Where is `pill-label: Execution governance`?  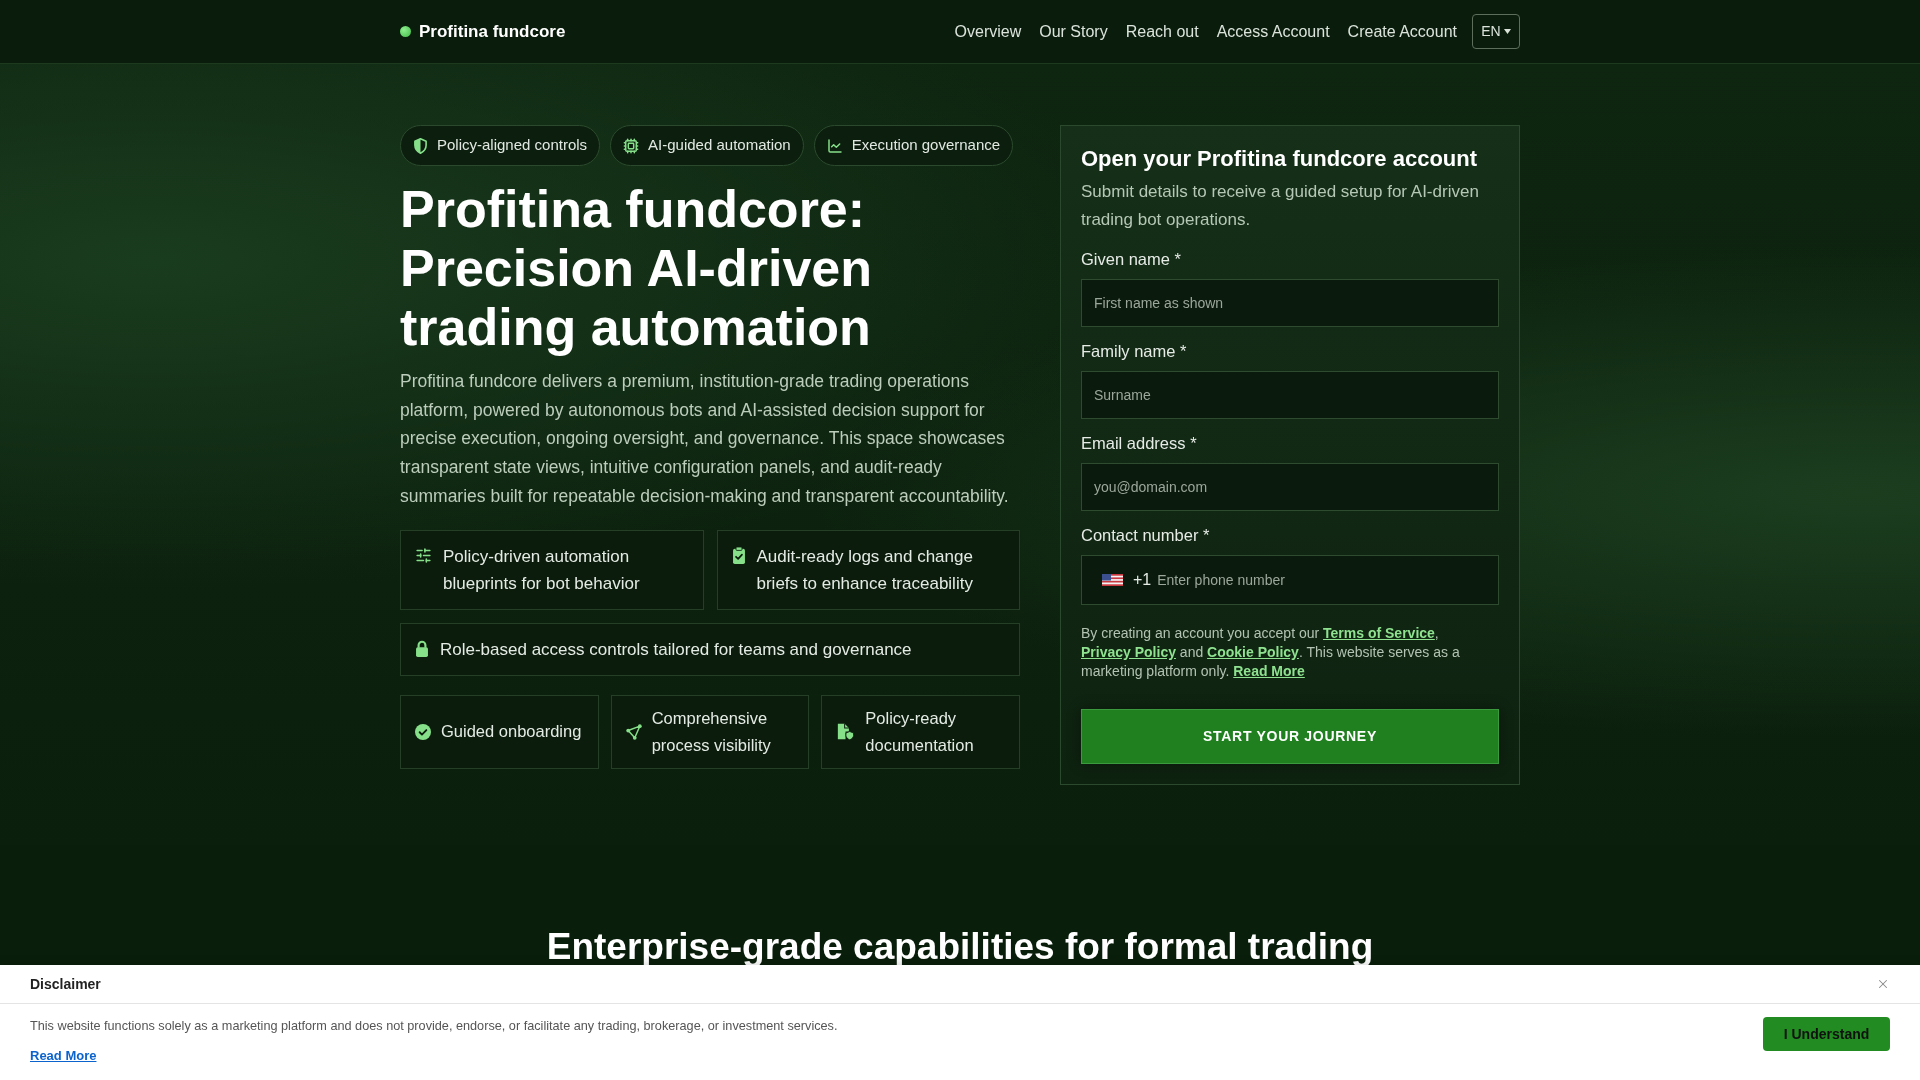 pill-label: Execution governance is located at coordinates (926, 145).